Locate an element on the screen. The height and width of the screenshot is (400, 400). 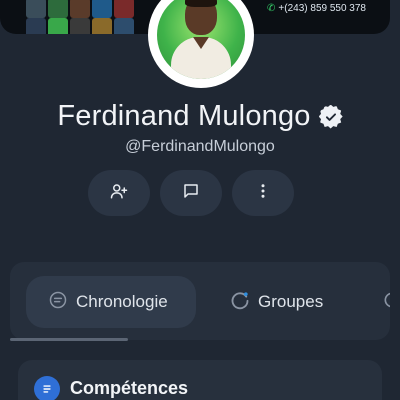
more-vertical-icon is located at coordinates (263, 193).